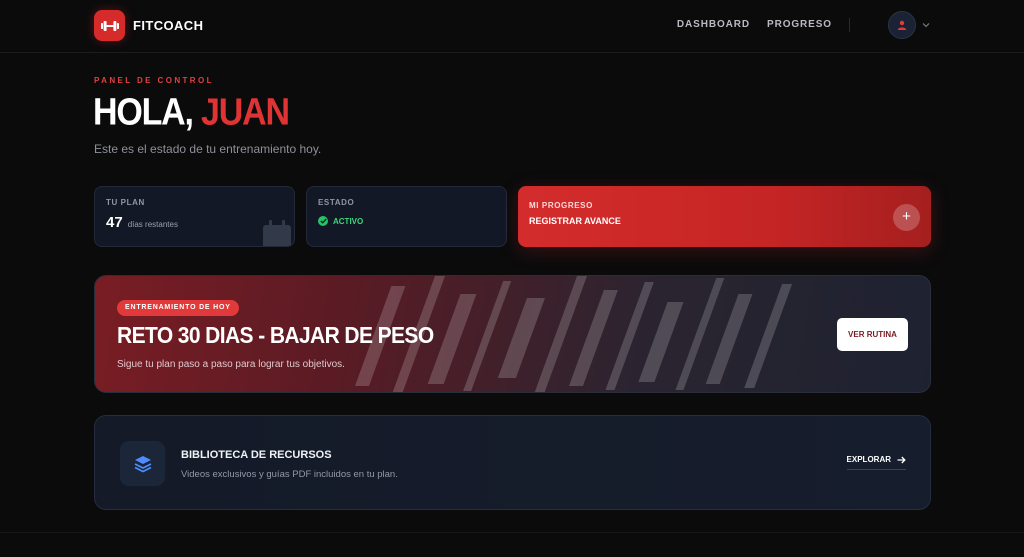  Describe the element at coordinates (275, 336) in the screenshot. I see `workout-title: RETO 30 DIAS - BAJAR DE PESO` at that location.